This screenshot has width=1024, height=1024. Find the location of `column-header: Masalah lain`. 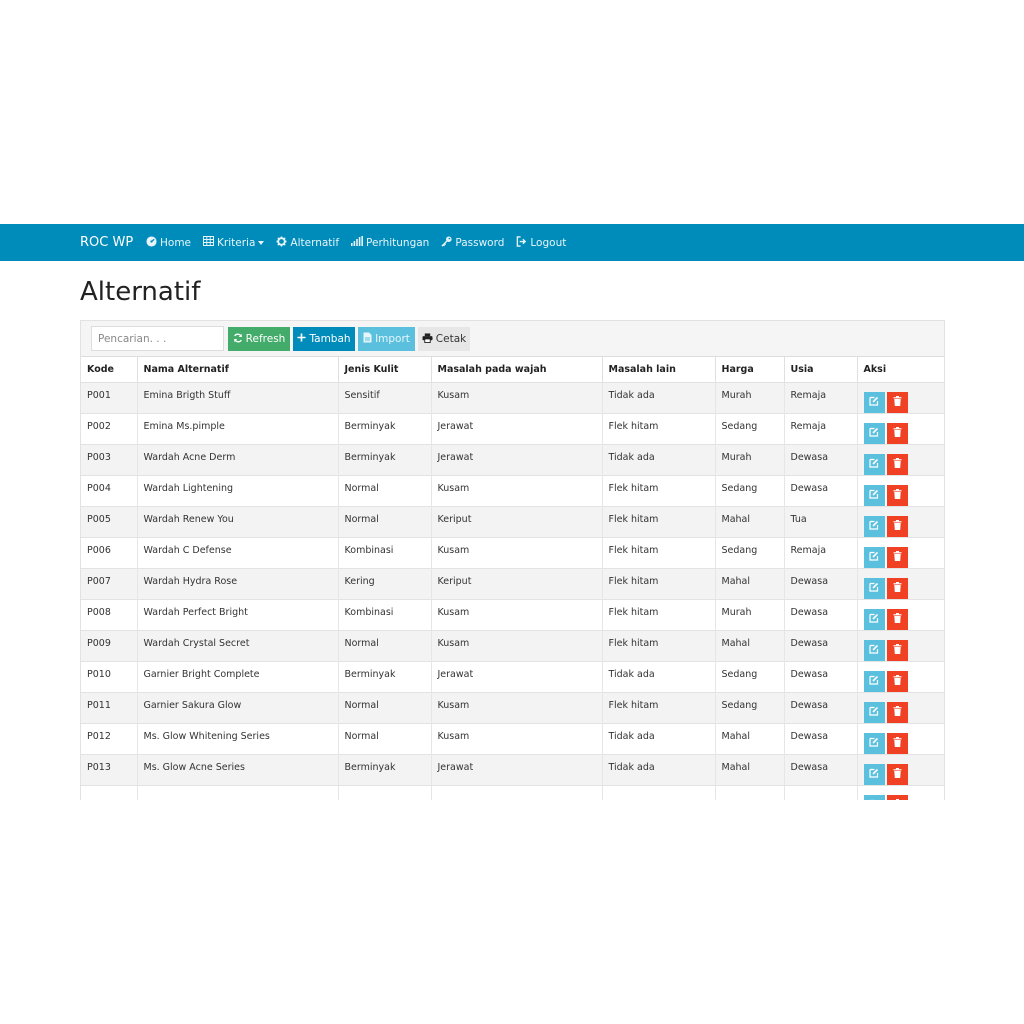

column-header: Masalah lain is located at coordinates (659, 370).